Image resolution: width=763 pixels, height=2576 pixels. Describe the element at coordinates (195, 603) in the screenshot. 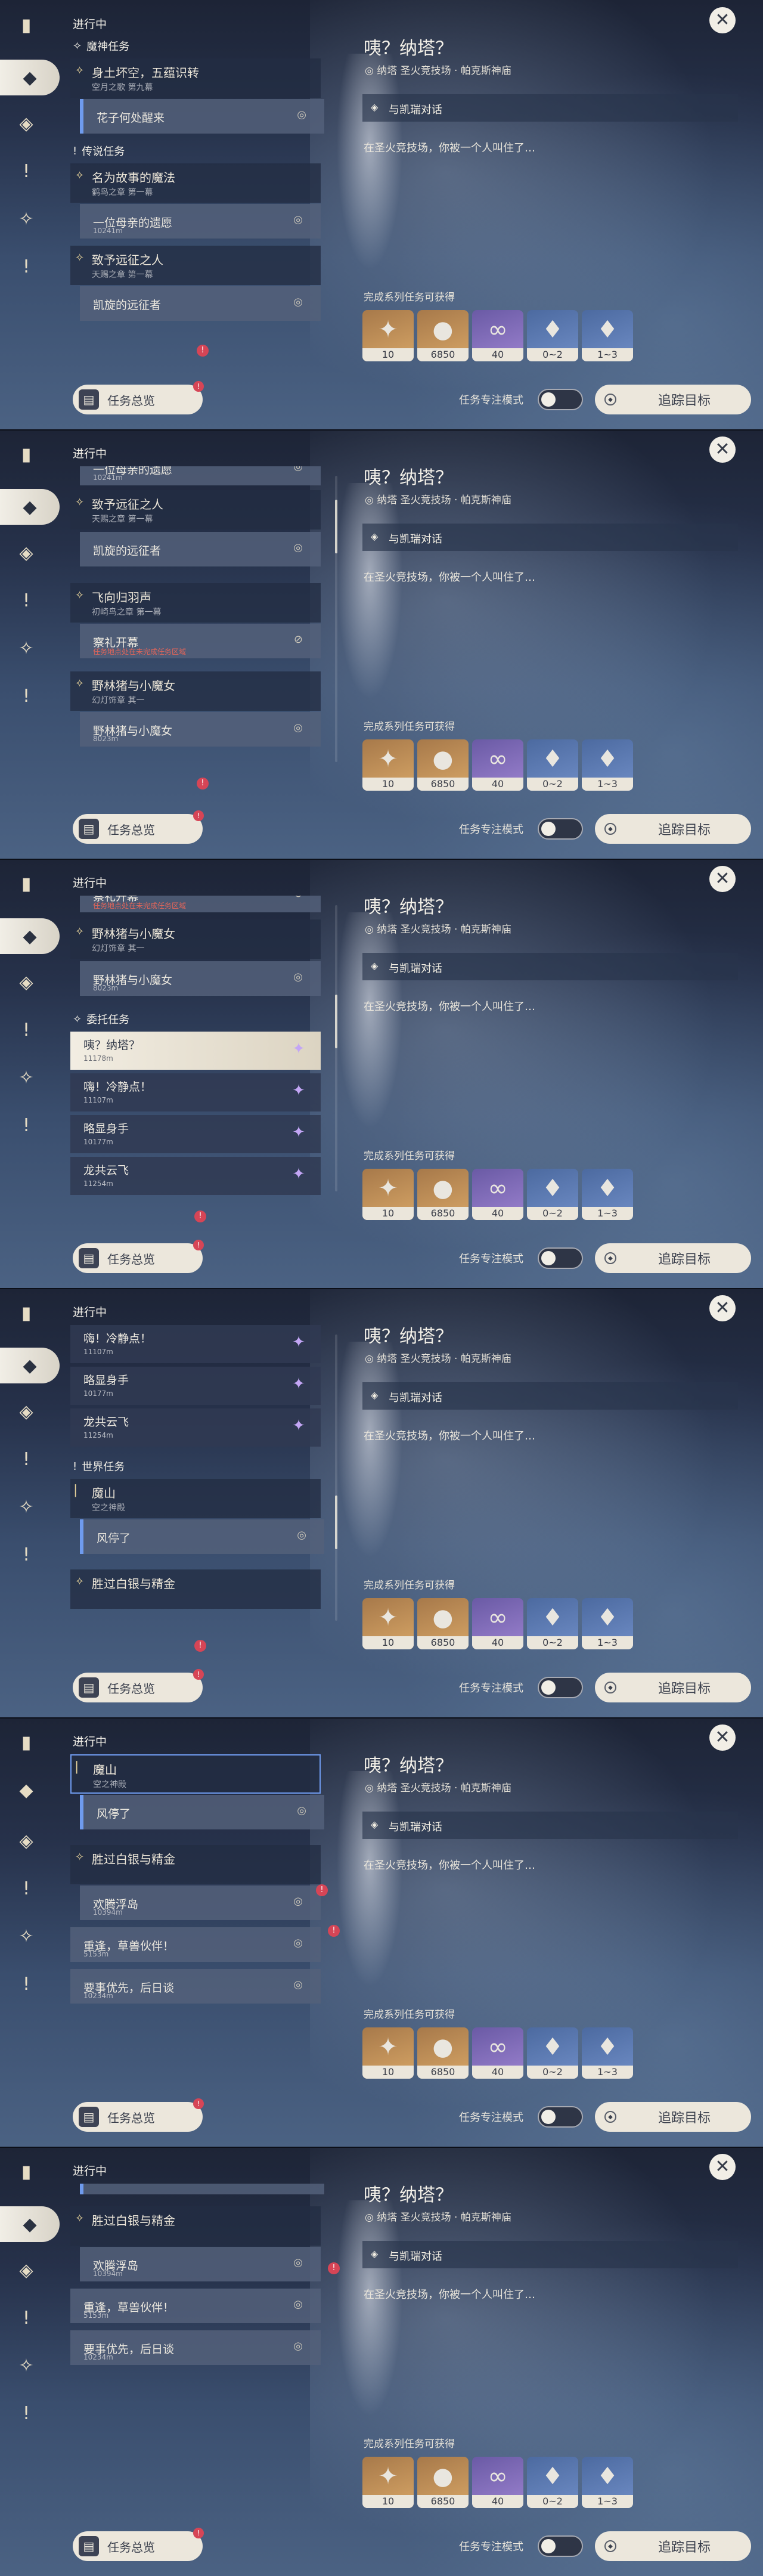

I see `quest-item: ✧ 飞向归羽声 初崎鸟之章 第一幕` at that location.